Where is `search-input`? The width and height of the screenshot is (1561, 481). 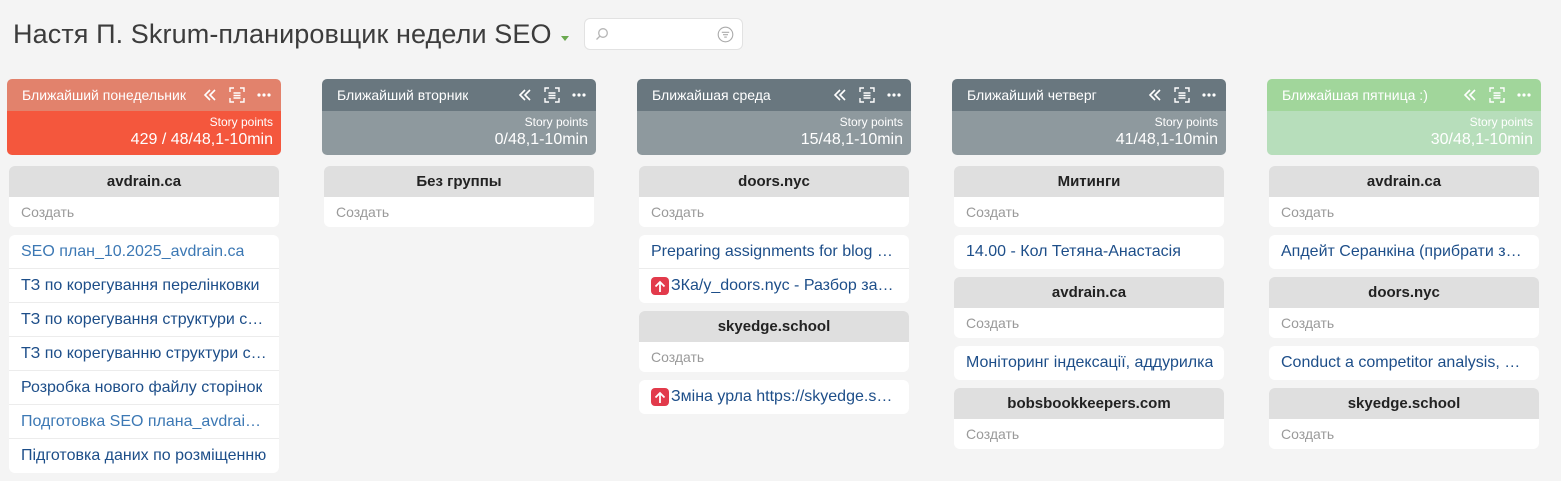
search-input is located at coordinates (662, 34).